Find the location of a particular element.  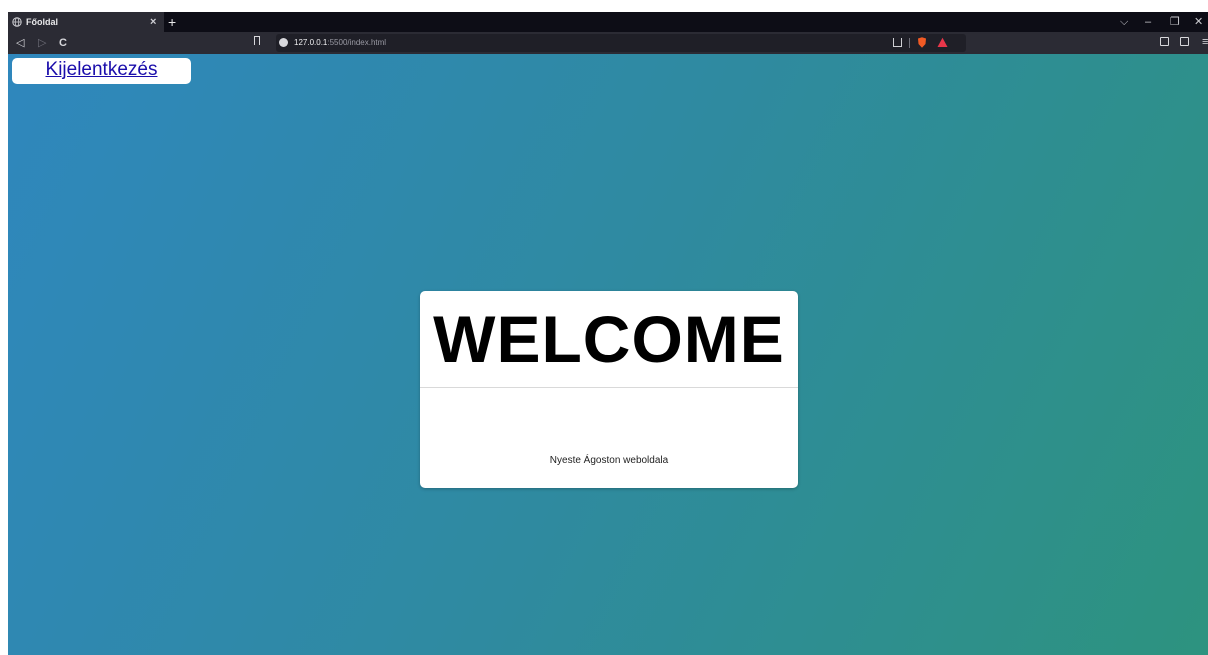

welcome-card: WELCOME Nyeste Ágoston weboldala is located at coordinates (609, 389).